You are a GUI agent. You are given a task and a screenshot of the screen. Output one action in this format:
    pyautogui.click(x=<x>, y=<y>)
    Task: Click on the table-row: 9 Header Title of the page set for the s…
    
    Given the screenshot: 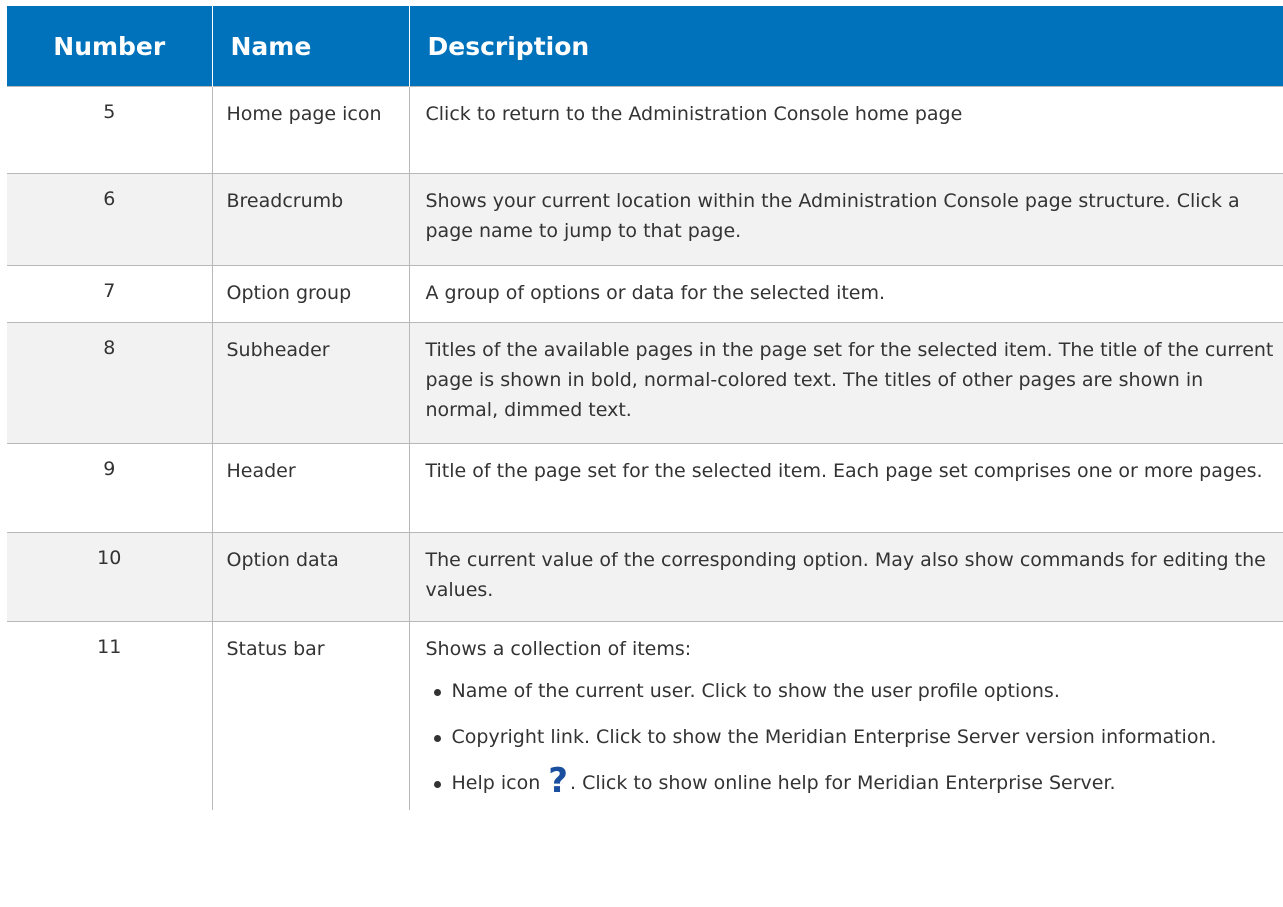 What is the action you would take?
    pyautogui.click(x=645, y=488)
    